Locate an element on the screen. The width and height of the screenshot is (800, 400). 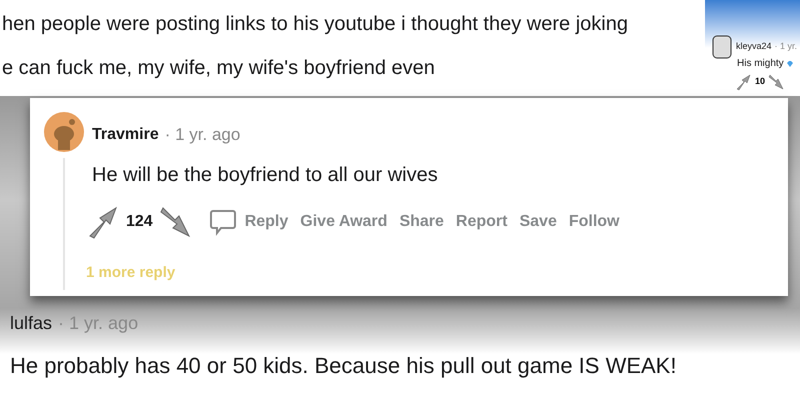
comment-icon is located at coordinates (222, 222).